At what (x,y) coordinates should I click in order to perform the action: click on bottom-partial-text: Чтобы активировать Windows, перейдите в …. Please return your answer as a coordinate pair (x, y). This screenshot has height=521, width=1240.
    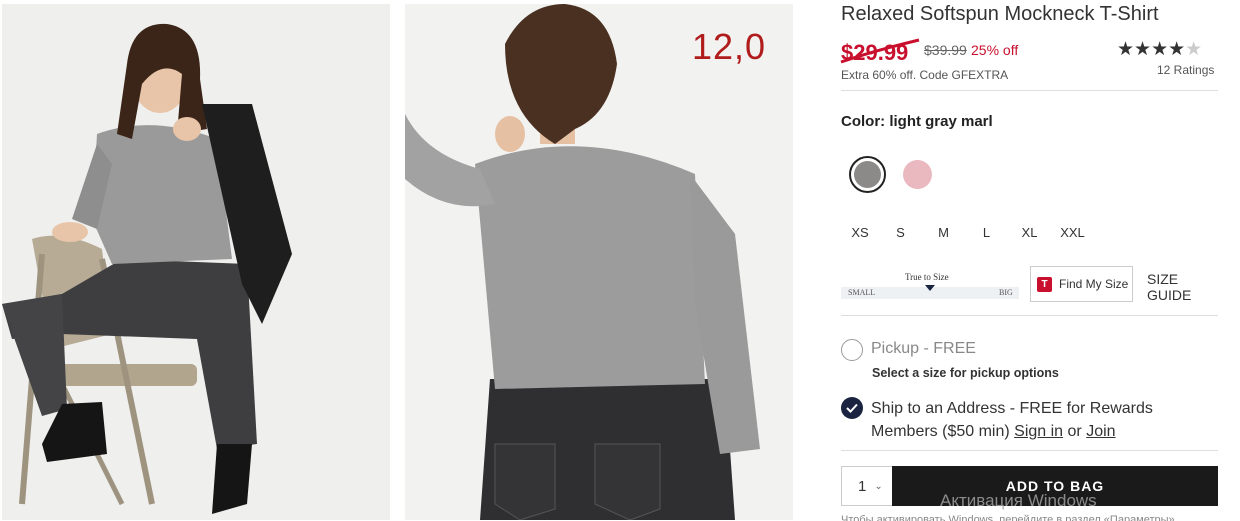
    Looking at the image, I should click on (1009, 517).